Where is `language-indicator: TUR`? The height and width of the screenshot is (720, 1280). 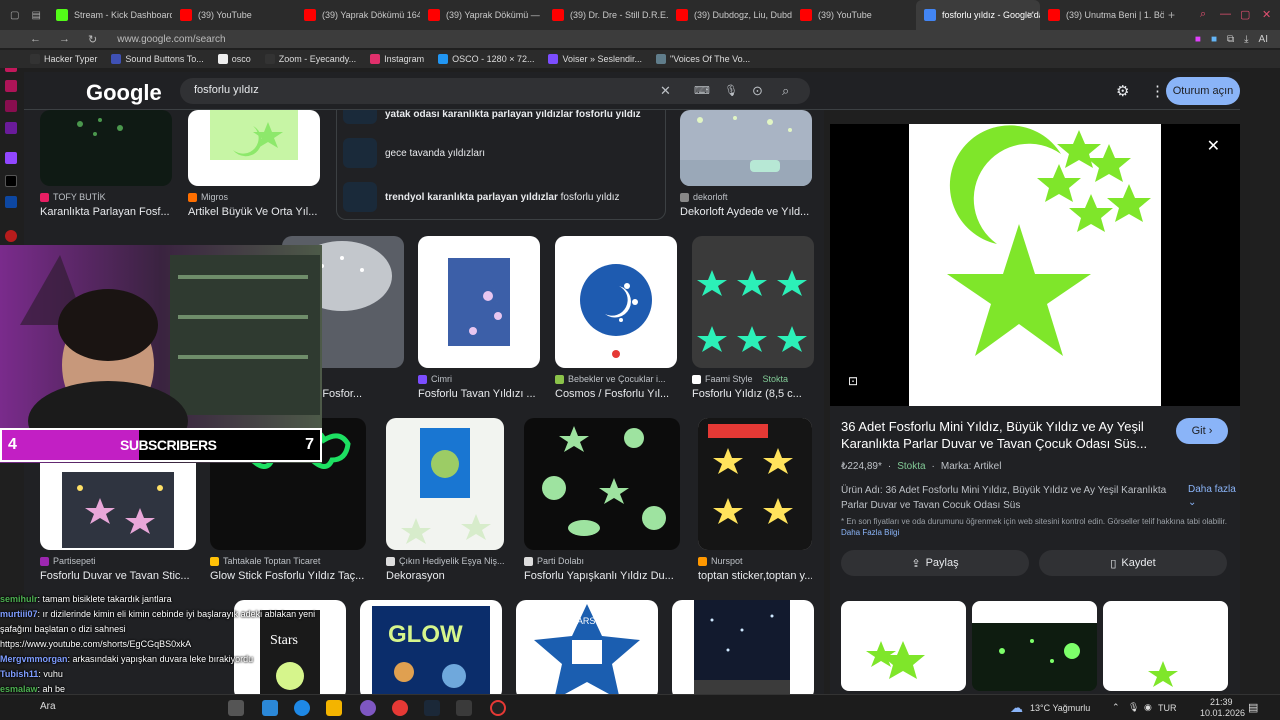 language-indicator: TUR is located at coordinates (1167, 708).